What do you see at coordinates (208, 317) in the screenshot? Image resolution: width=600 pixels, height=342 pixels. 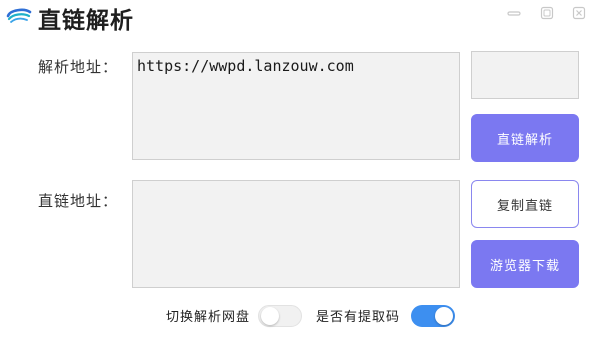 I see `switch-disk-label: 切换解析网盘` at bounding box center [208, 317].